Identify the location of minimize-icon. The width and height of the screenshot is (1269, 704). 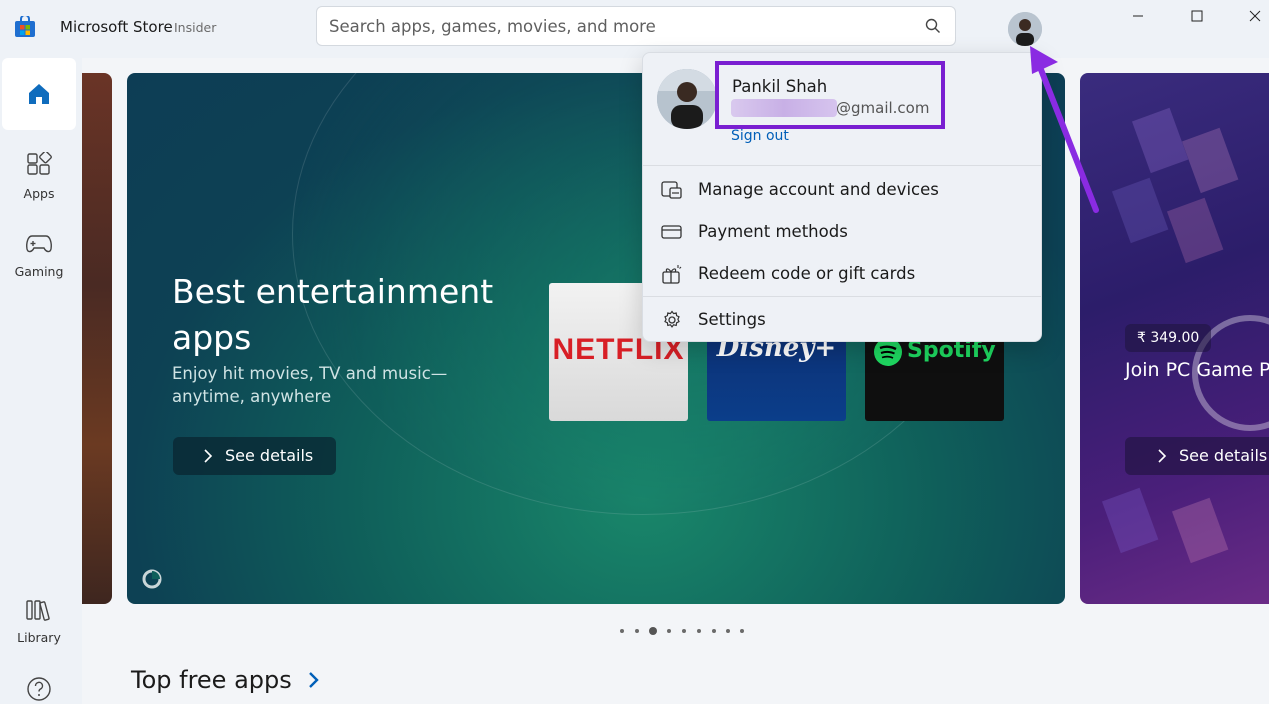
(1138, 16).